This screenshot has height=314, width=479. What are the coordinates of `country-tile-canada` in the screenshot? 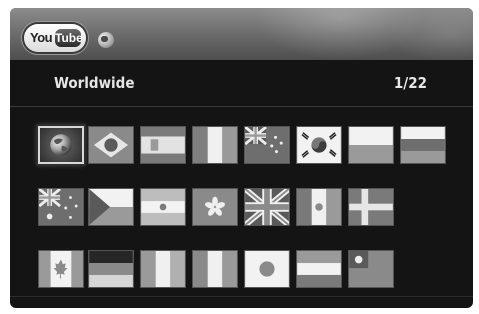 It's located at (61, 269).